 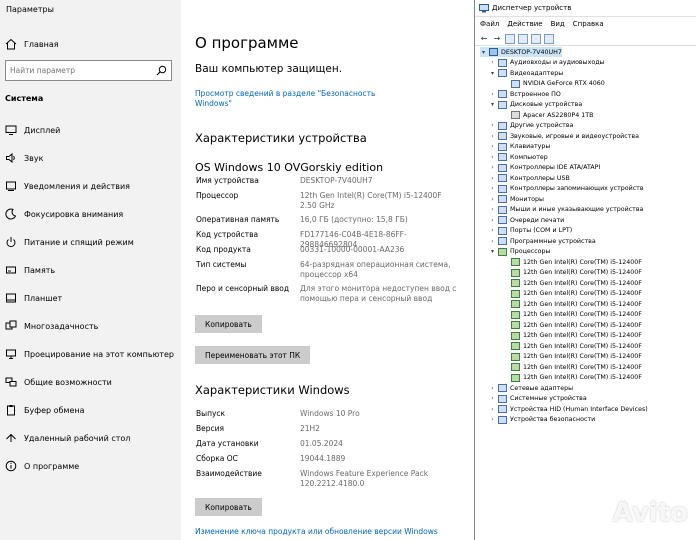 I want to click on nav-item-1: Дисплей, so click(x=90, y=130).